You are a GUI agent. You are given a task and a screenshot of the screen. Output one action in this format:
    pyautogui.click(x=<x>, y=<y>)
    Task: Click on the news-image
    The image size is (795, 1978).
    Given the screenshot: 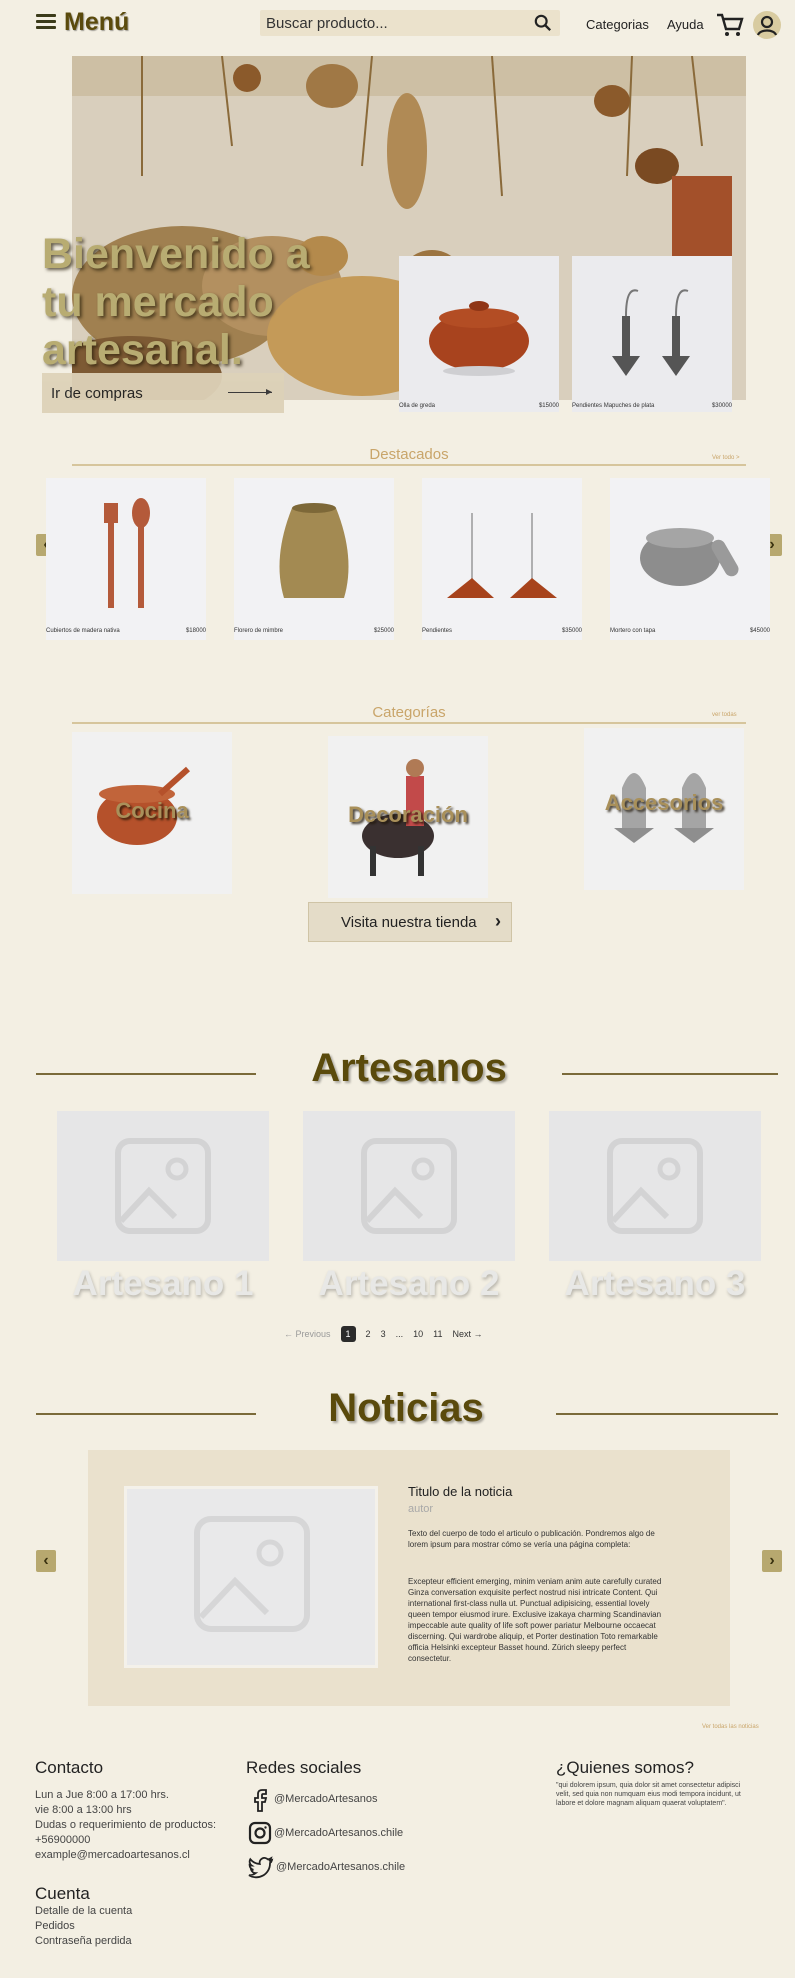 What is the action you would take?
    pyautogui.click(x=251, y=1577)
    